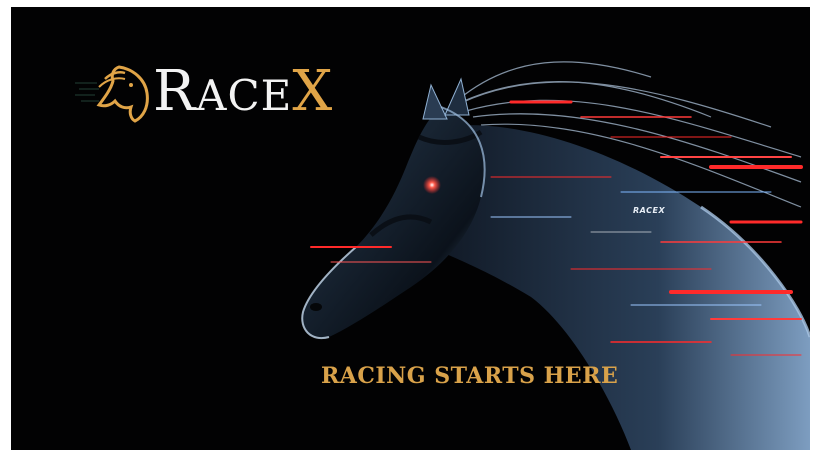  What do you see at coordinates (435, 101) in the screenshot?
I see `horse-ear-left` at bounding box center [435, 101].